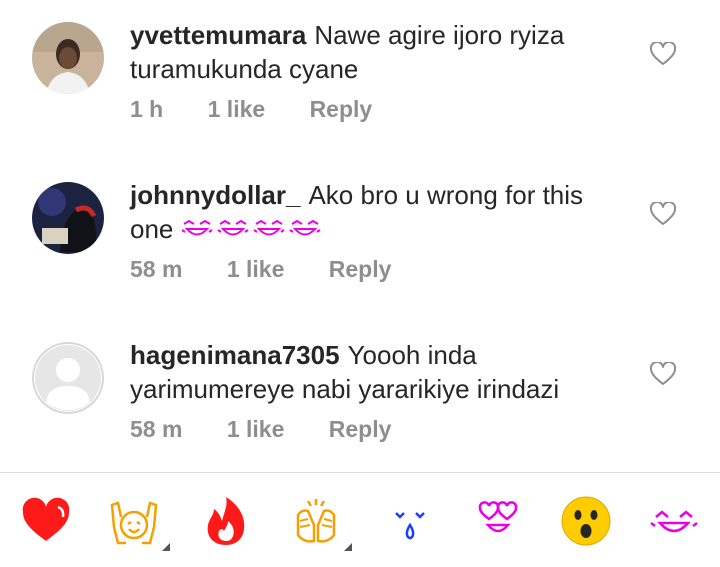  Describe the element at coordinates (68, 378) in the screenshot. I see `default-avatar` at that location.